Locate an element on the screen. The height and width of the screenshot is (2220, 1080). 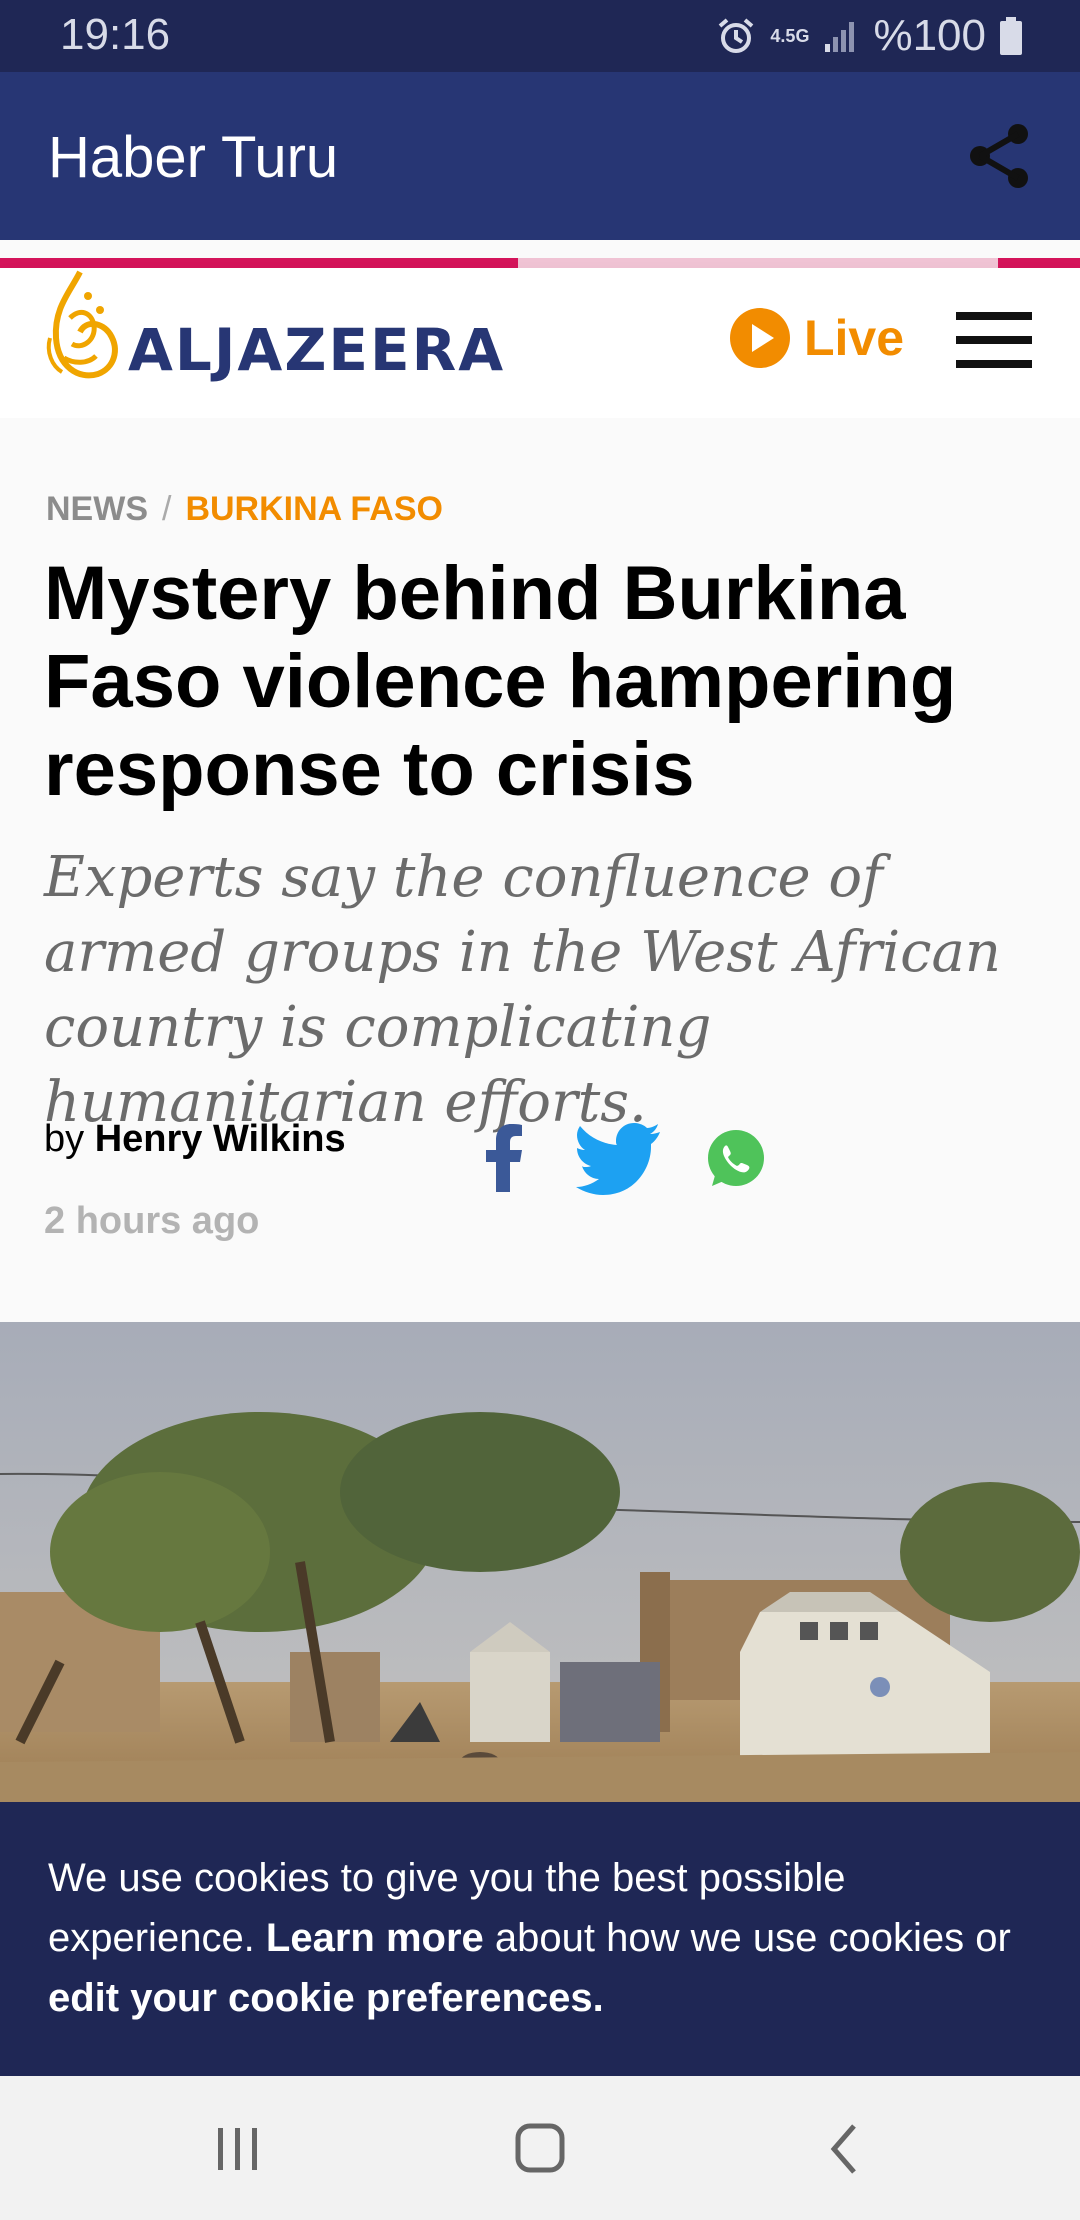
hamburger-menu-icon is located at coordinates (994, 342).